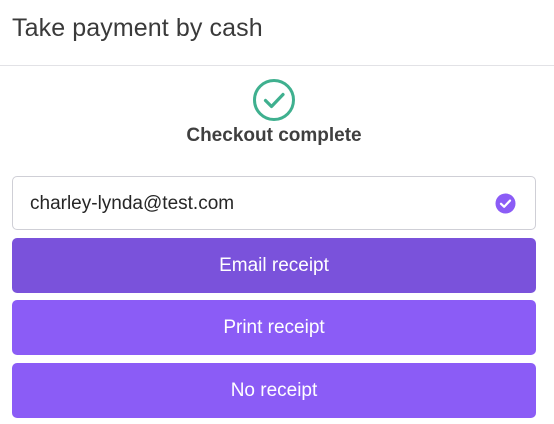 This screenshot has width=554, height=424. Describe the element at coordinates (505, 203) in the screenshot. I see `check-badge-icon` at that location.